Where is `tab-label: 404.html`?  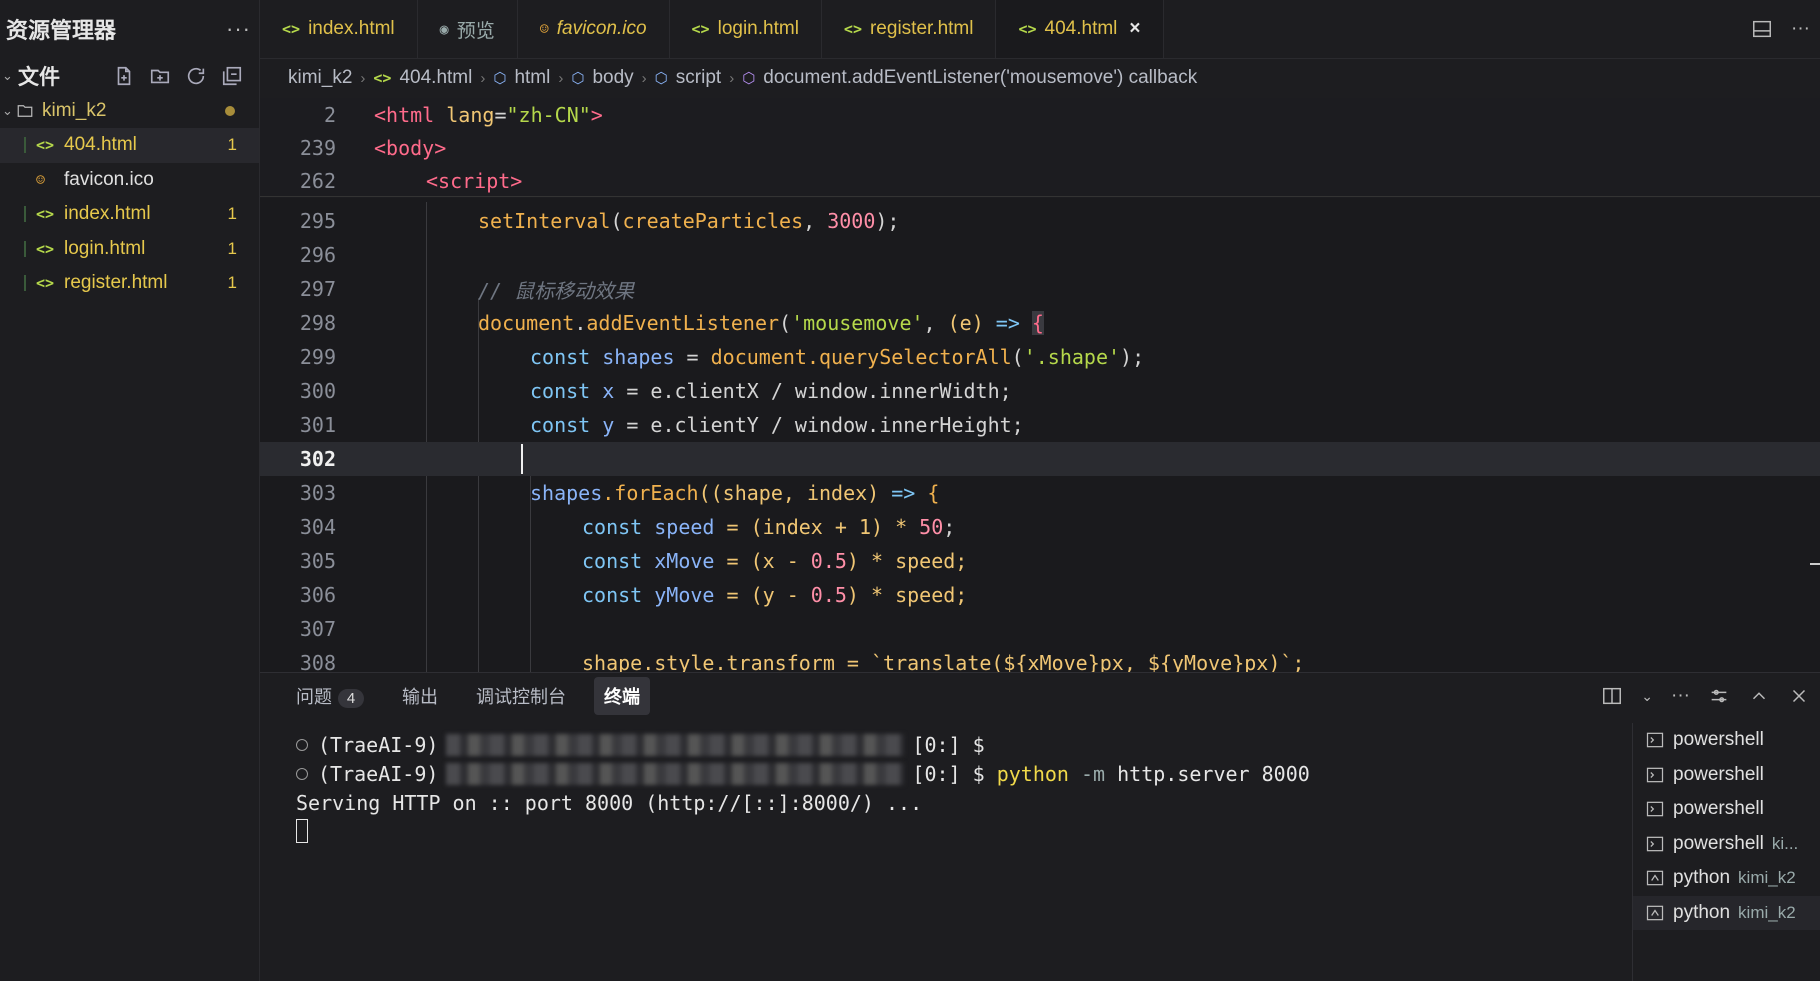 tab-label: 404.html is located at coordinates (1081, 28).